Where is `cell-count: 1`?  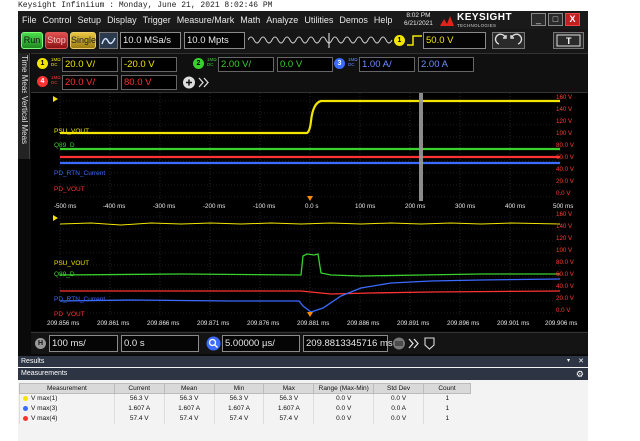
cell-count: 1 is located at coordinates (447, 398).